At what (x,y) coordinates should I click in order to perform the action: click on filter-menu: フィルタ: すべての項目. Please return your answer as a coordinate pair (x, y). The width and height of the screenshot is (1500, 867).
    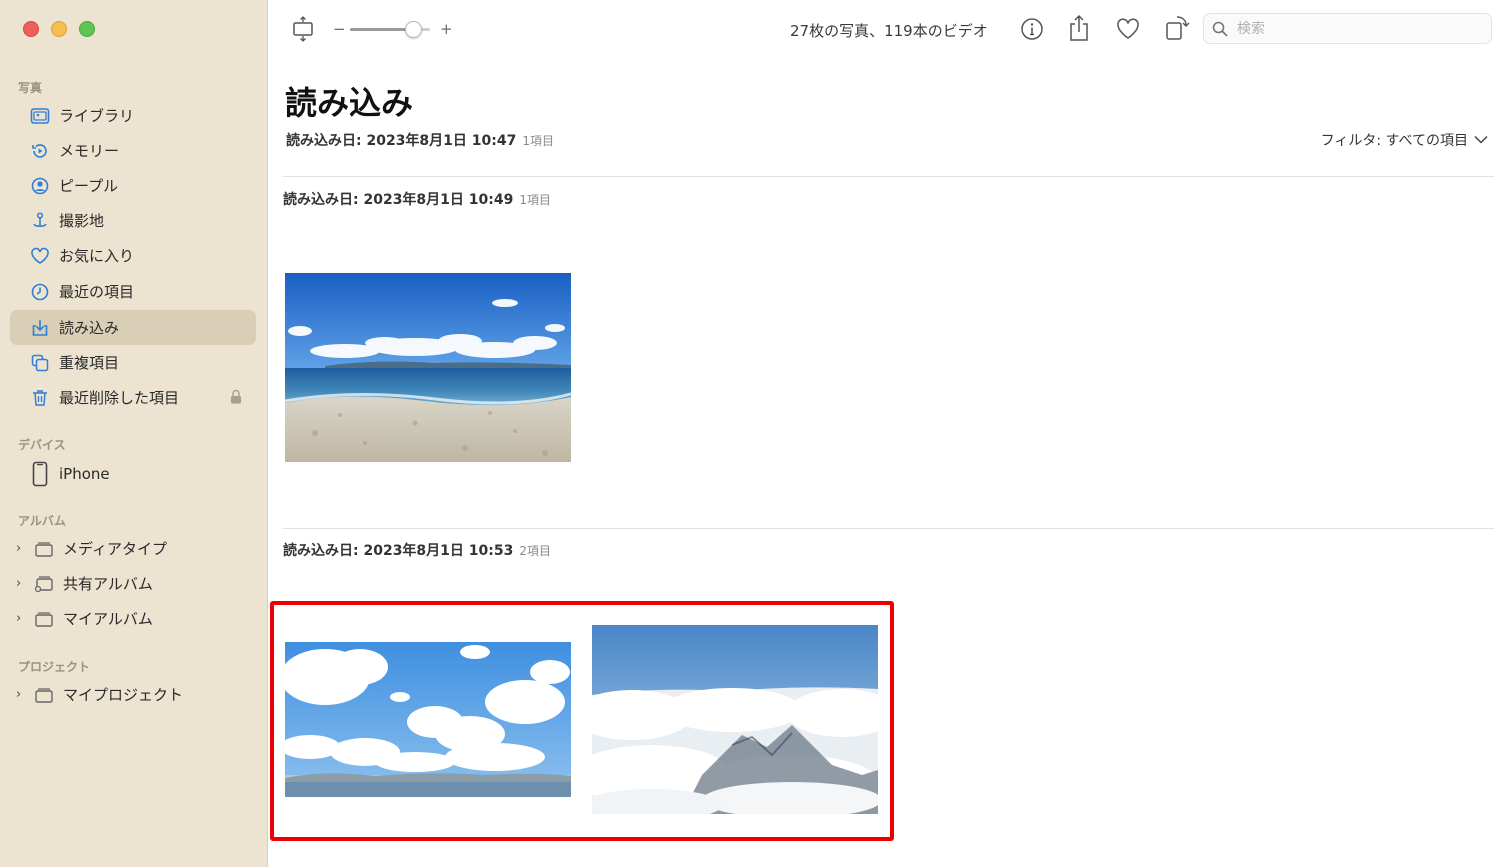
    Looking at the image, I should click on (1404, 140).